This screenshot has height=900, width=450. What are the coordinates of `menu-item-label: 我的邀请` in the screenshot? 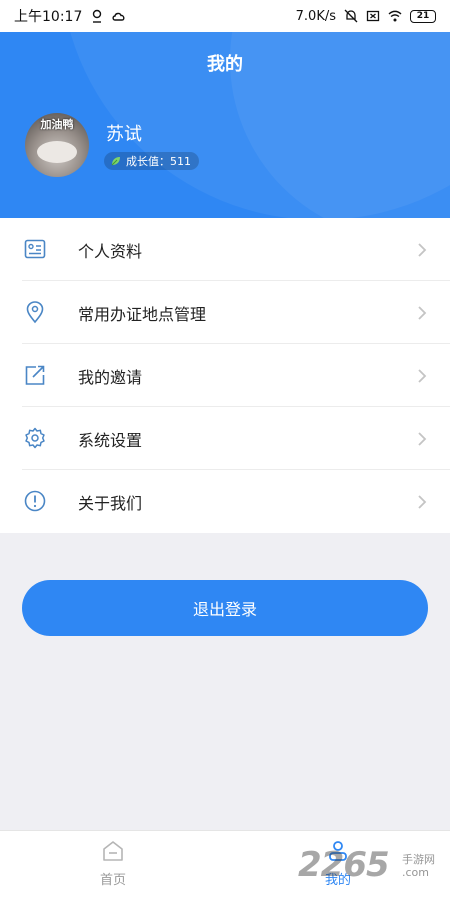 It's located at (110, 377).